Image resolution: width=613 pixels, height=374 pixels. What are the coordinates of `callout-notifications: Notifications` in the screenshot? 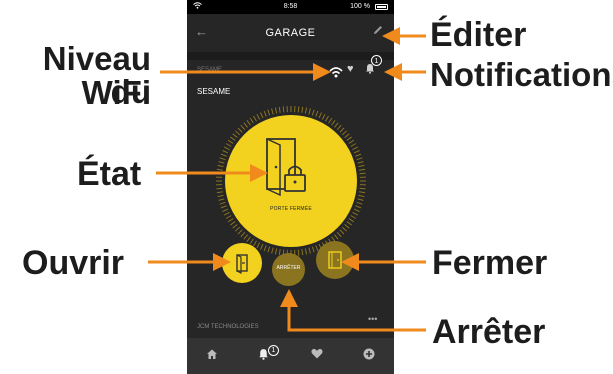 It's located at (521, 74).